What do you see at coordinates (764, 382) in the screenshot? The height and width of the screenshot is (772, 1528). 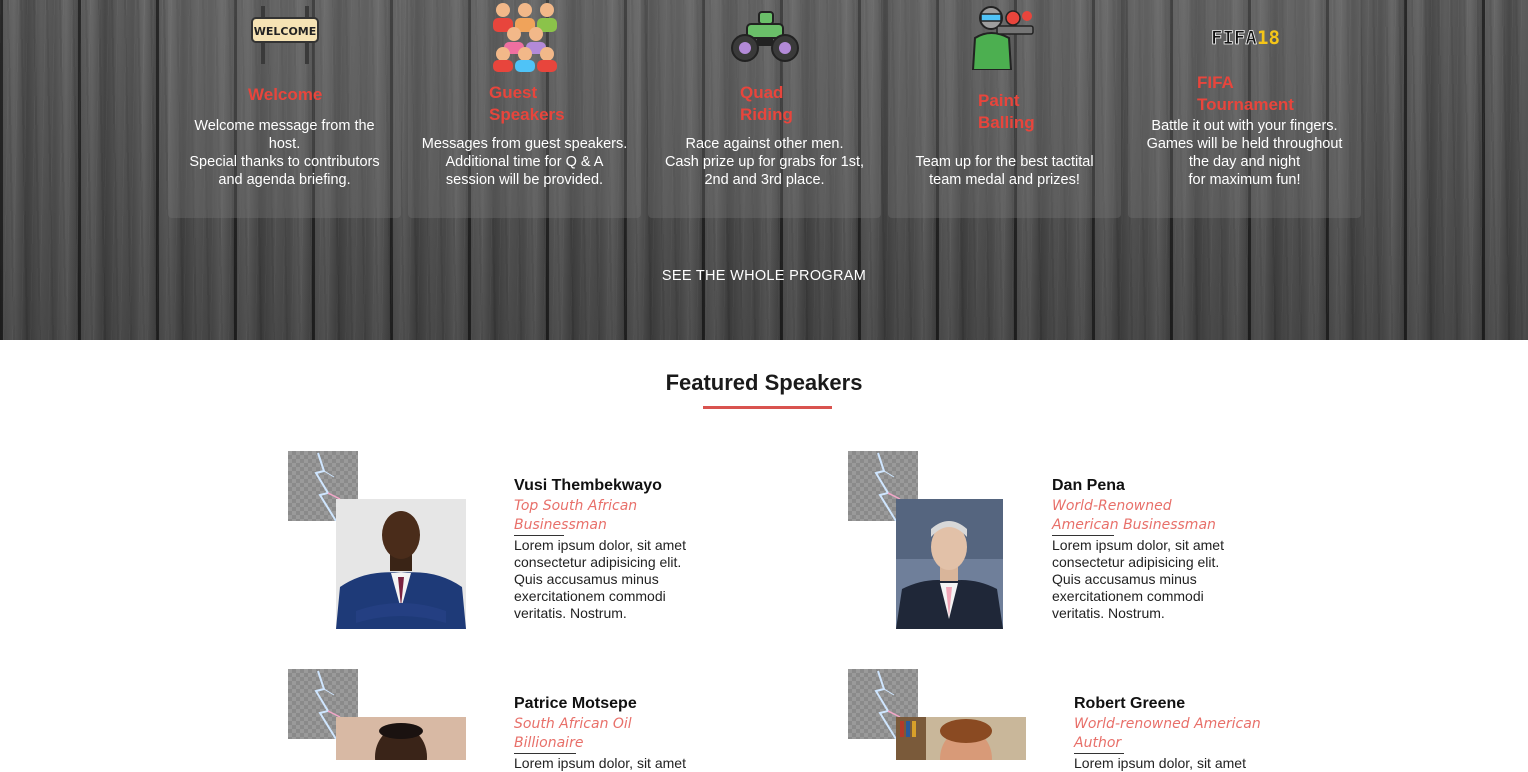 I see `featured-speakers-title: Featured Speakers` at bounding box center [764, 382].